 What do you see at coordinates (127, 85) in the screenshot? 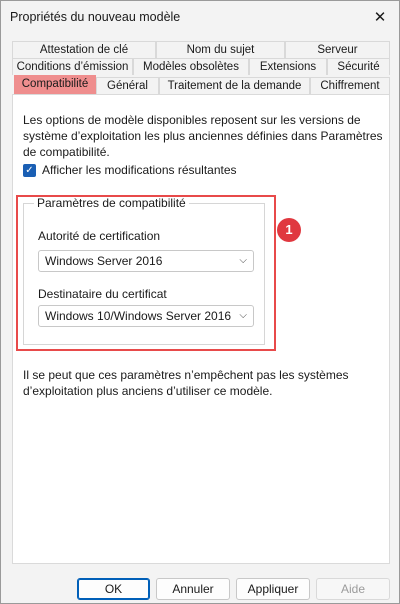
I see `tab-general: Général` at bounding box center [127, 85].